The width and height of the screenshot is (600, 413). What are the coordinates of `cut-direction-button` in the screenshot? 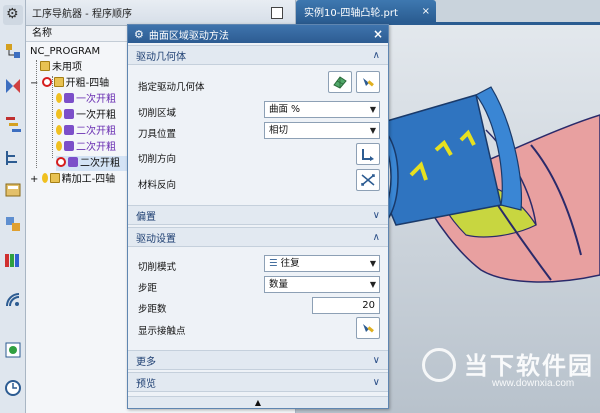 It's located at (368, 154).